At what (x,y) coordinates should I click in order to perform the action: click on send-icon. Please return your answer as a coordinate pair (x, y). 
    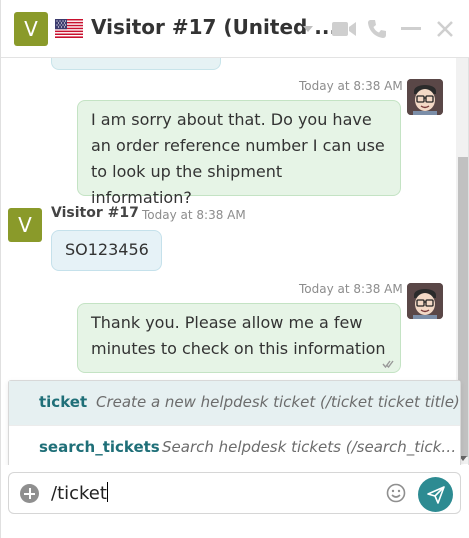
    Looking at the image, I should click on (435, 494).